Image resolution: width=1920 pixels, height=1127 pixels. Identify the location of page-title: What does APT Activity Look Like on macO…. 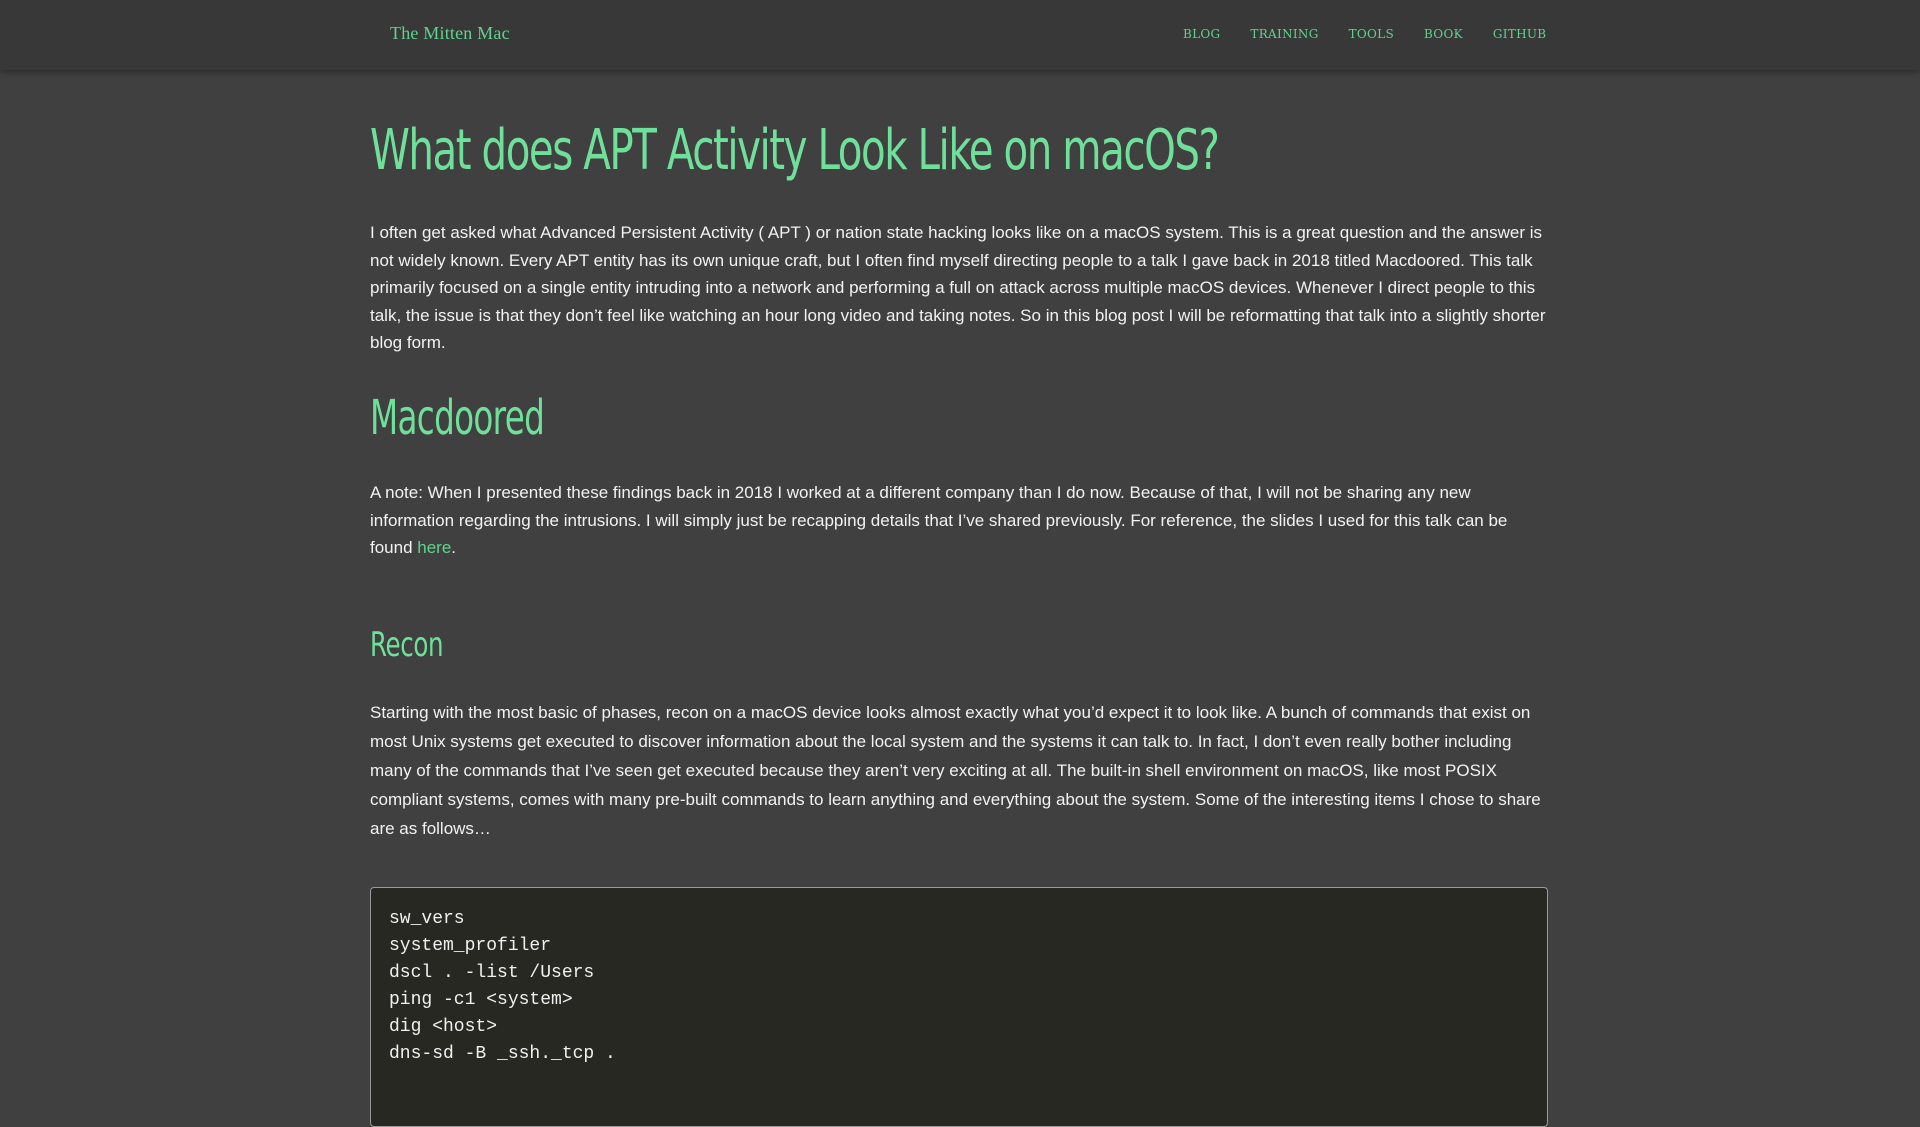
(795, 150).